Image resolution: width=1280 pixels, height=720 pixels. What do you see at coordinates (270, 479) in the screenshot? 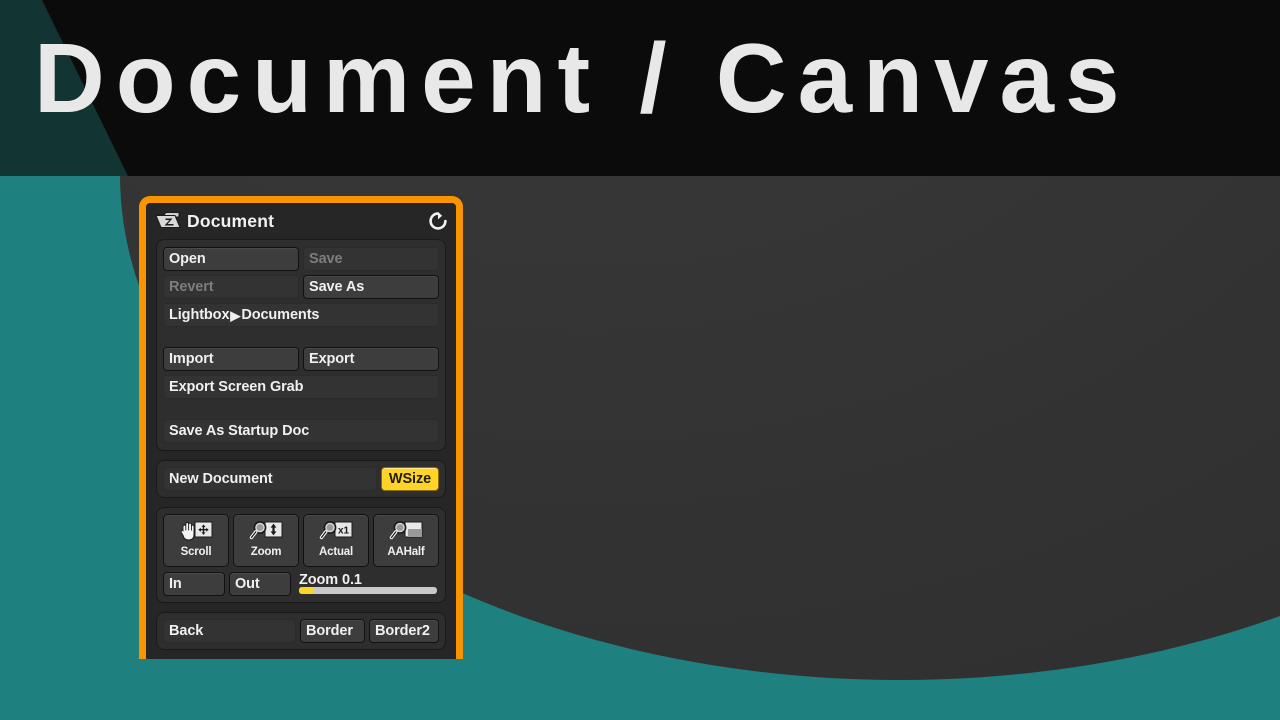
I see `new-document-button: New Document` at bounding box center [270, 479].